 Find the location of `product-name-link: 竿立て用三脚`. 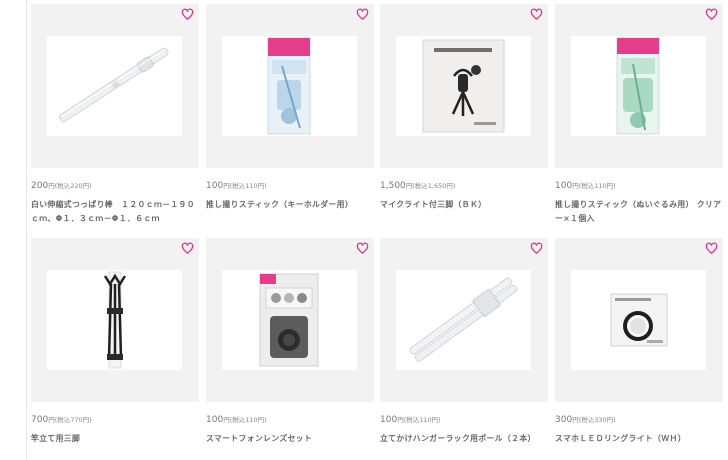

product-name-link: 竿立て用三脚 is located at coordinates (55, 438).